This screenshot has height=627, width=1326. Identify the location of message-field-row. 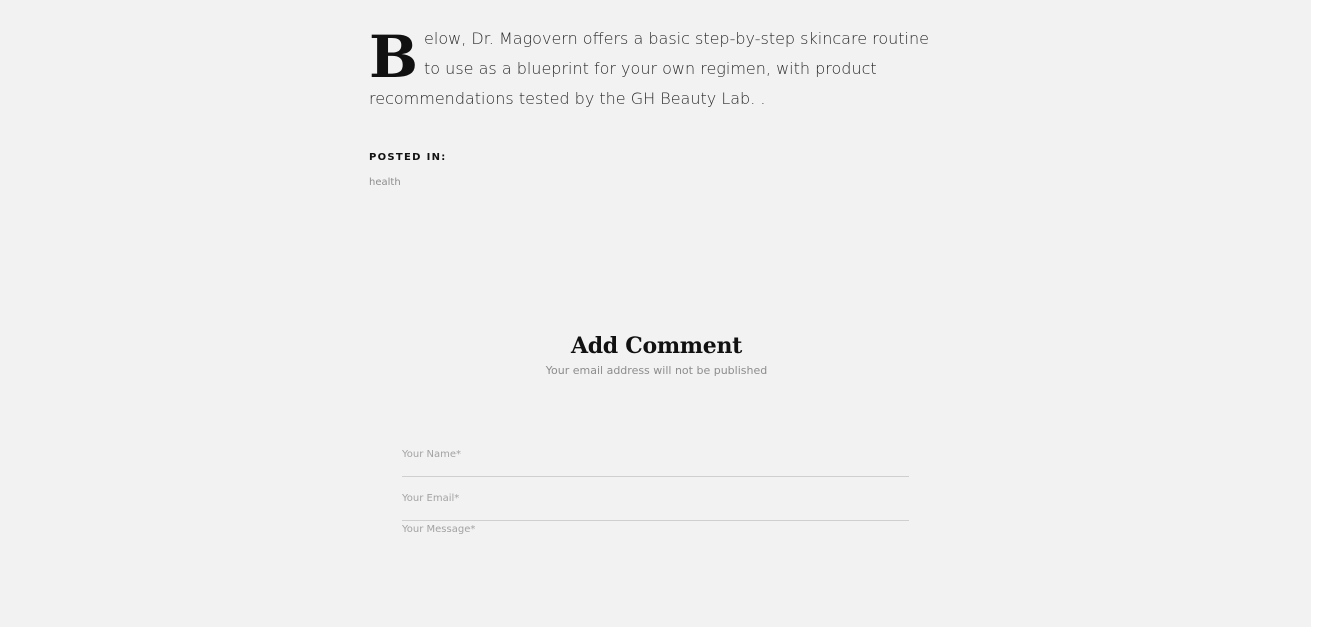
(655, 551).